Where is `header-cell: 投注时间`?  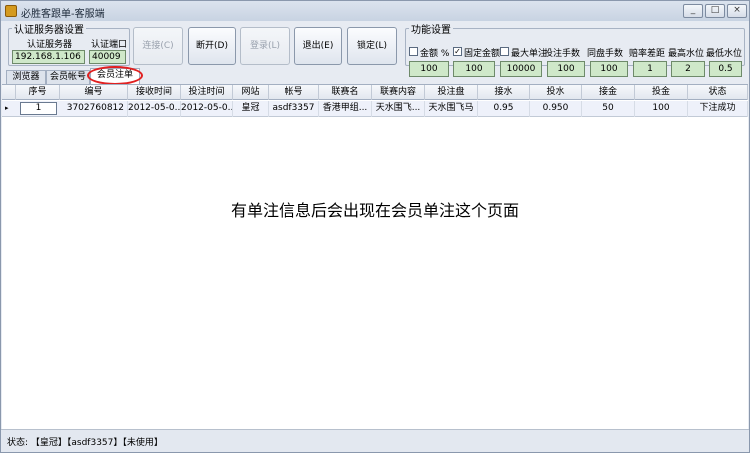 header-cell: 投注时间 is located at coordinates (207, 92).